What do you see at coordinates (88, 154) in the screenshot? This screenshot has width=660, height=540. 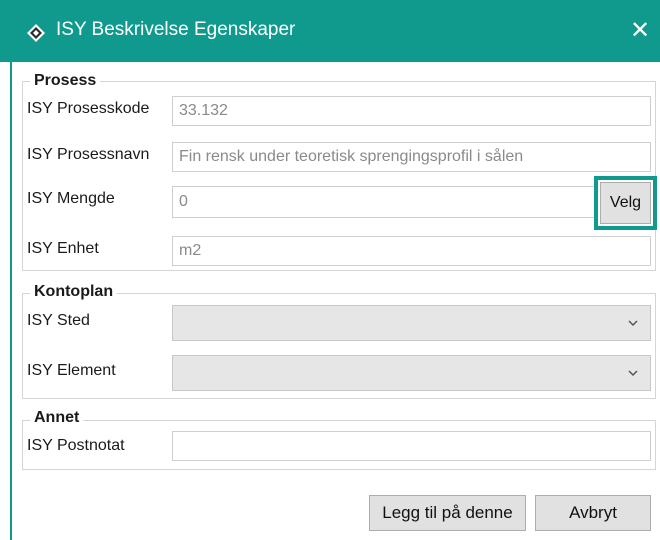 I see `prosessnavn-label: ISY Prosessnavn` at bounding box center [88, 154].